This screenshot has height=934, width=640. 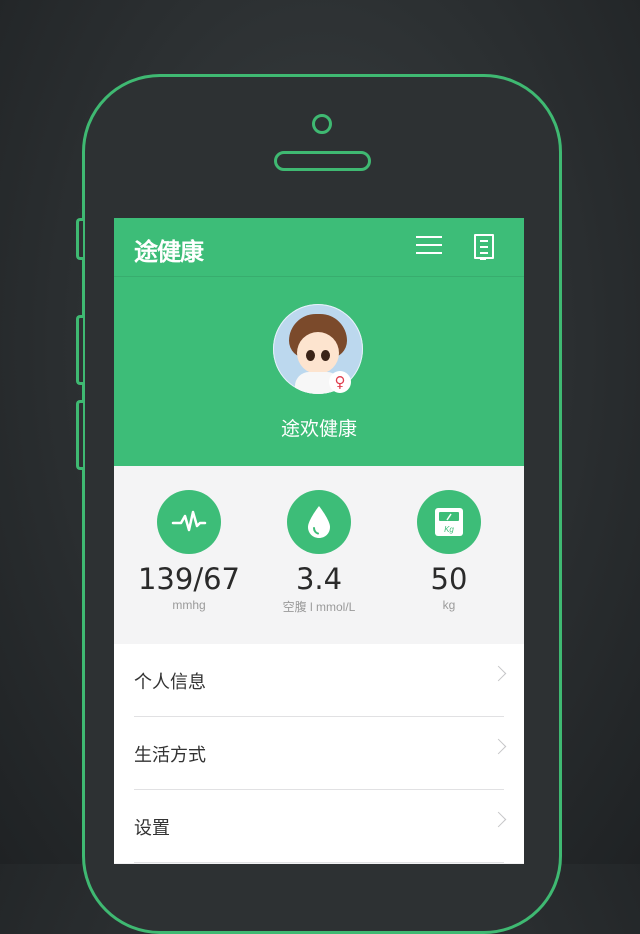 I want to click on menu-item-lifestyle: 生活方式, so click(x=320, y=753).